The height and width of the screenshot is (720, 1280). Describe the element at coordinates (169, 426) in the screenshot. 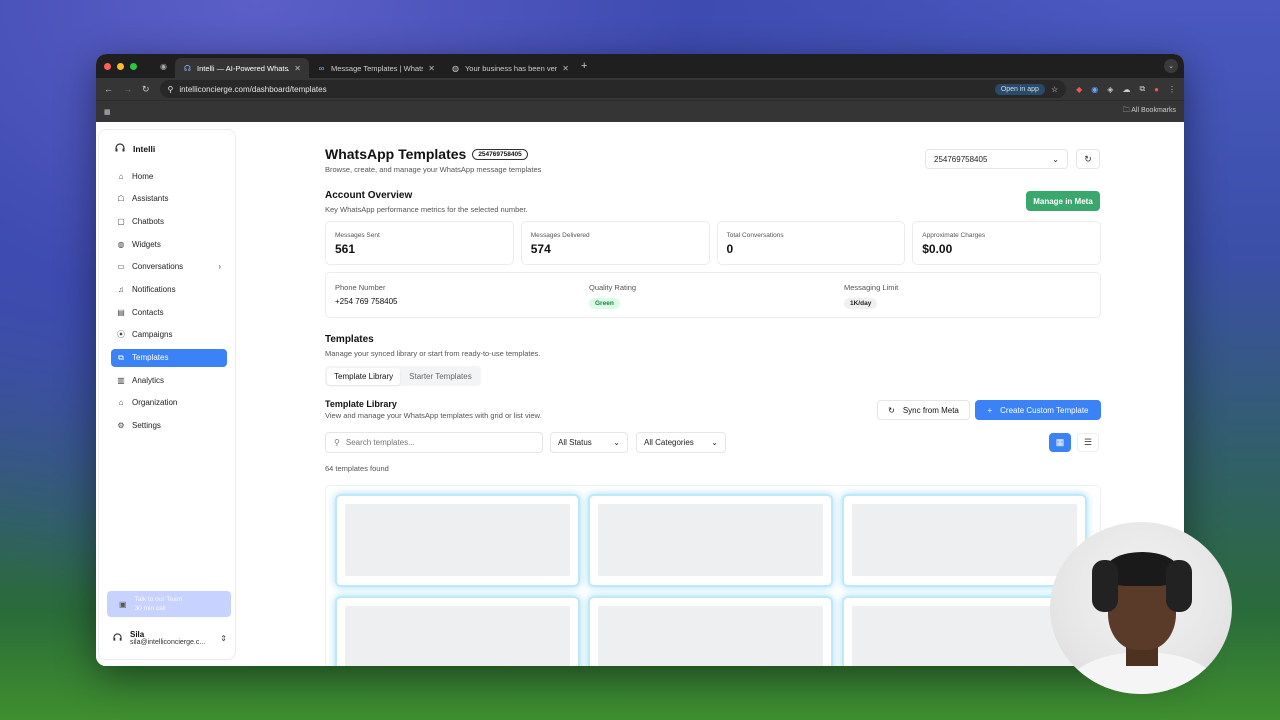

I see `sidebar-item-settings: ⚙ Settings` at that location.